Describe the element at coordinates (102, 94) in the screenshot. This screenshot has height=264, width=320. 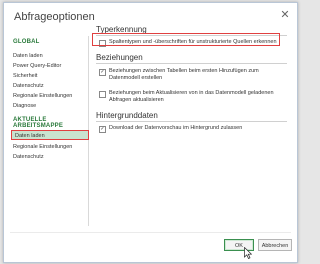
I see `update-relationships-checkbox` at that location.